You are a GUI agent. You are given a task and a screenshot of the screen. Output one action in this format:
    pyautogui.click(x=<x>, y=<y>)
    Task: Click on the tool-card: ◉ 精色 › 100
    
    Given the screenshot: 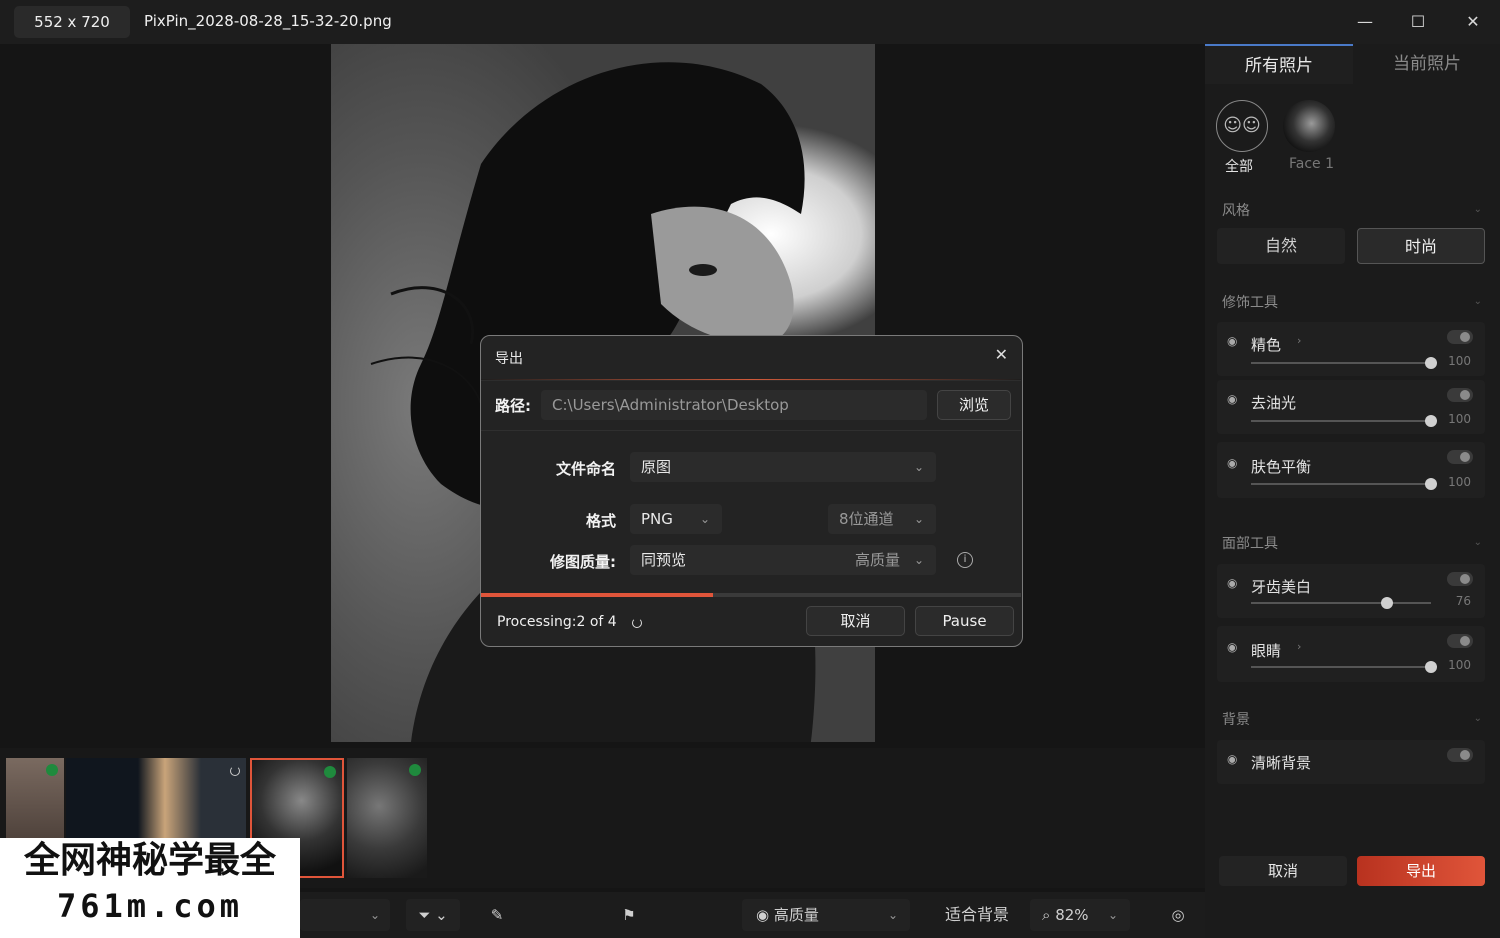 What is the action you would take?
    pyautogui.click(x=1351, y=349)
    